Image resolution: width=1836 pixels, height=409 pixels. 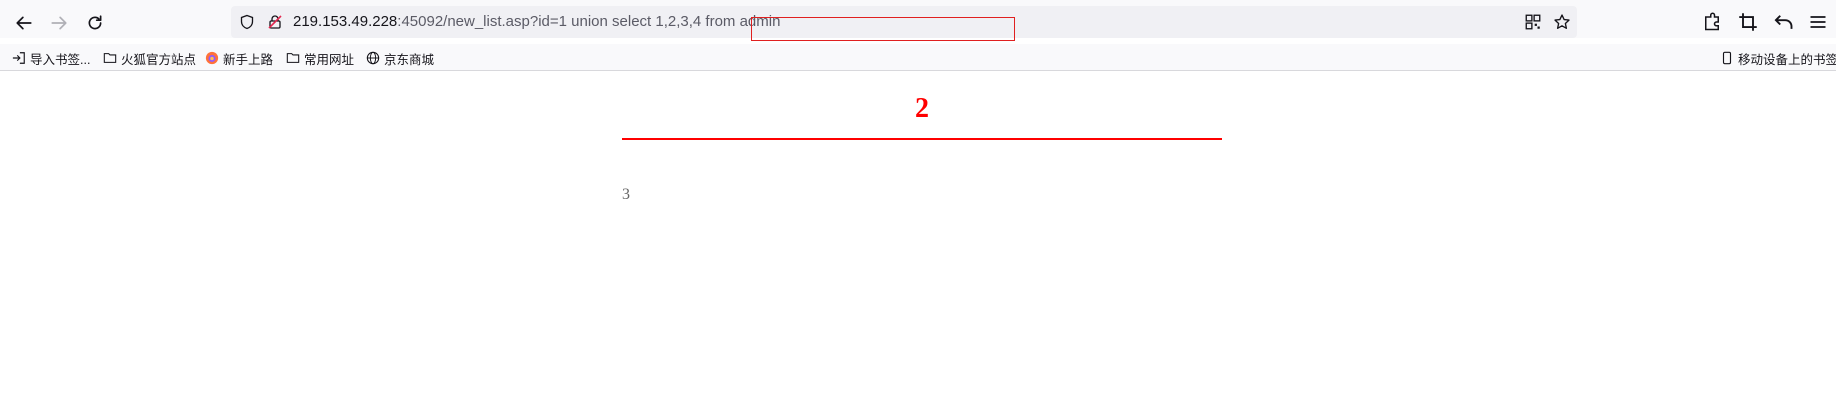 I want to click on back-arrow-icon, so click(x=24, y=23).